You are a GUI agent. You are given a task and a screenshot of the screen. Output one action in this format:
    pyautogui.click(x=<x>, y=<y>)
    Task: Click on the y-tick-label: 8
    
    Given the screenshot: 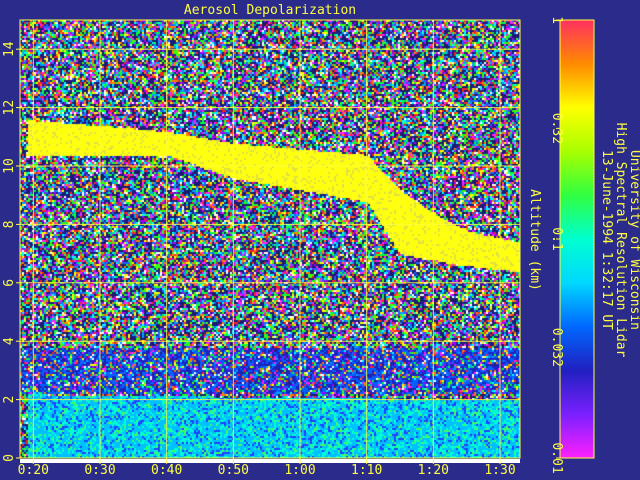 What is the action you would take?
    pyautogui.click(x=9, y=224)
    